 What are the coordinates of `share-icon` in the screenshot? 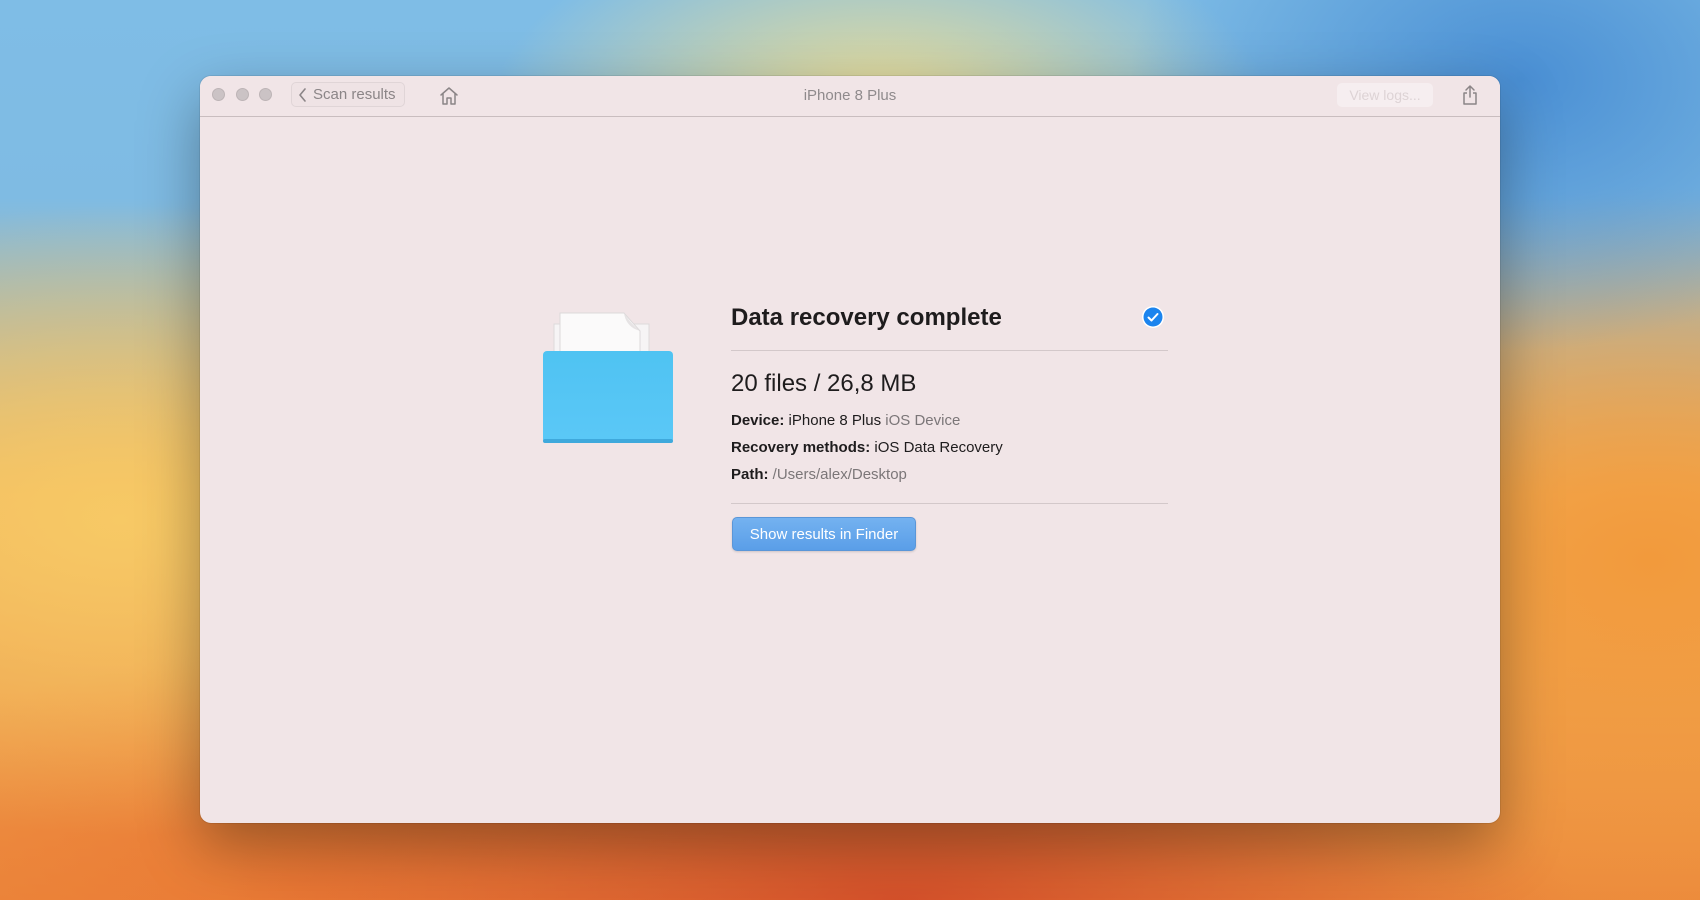 It's located at (1470, 95).